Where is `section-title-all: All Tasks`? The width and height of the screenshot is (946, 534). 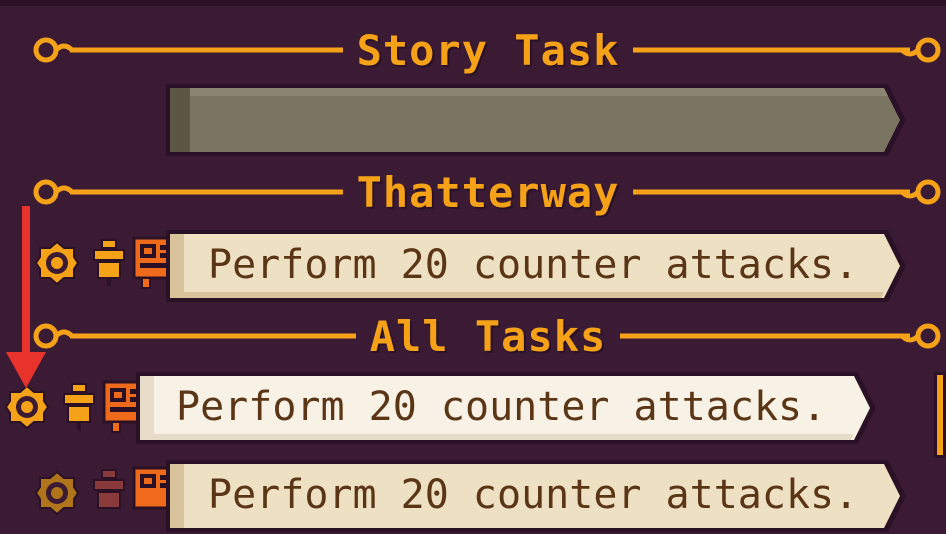
section-title-all: All Tasks is located at coordinates (488, 336).